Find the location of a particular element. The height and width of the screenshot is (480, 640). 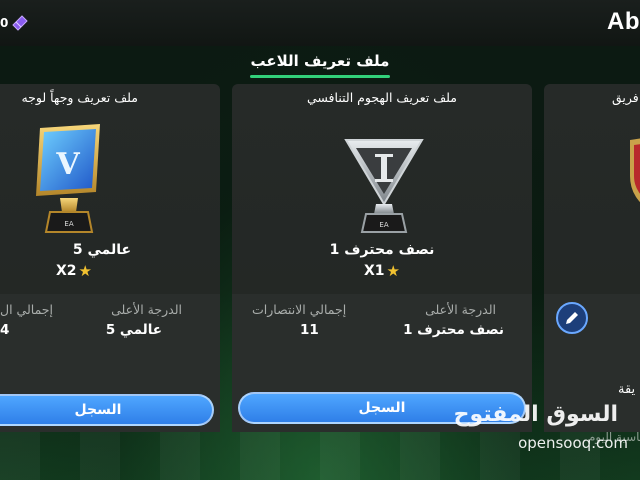

edit-button is located at coordinates (572, 318).